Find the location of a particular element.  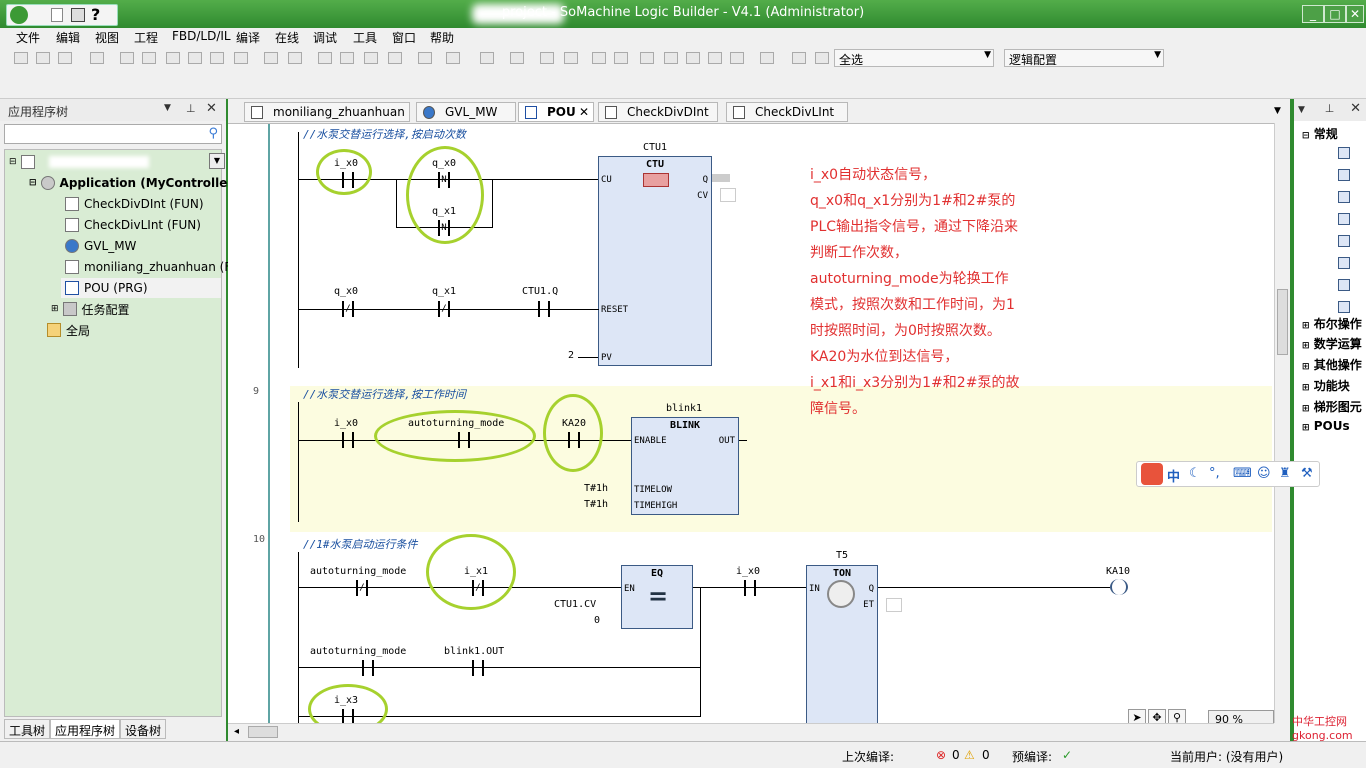

tree-item-task-config: ⊞ 任务配置 is located at coordinates (90, 309).